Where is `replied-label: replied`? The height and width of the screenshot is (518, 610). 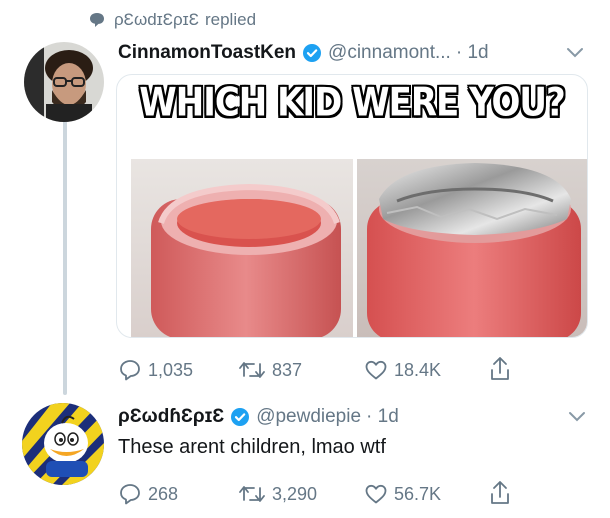 replied-label: replied is located at coordinates (230, 19).